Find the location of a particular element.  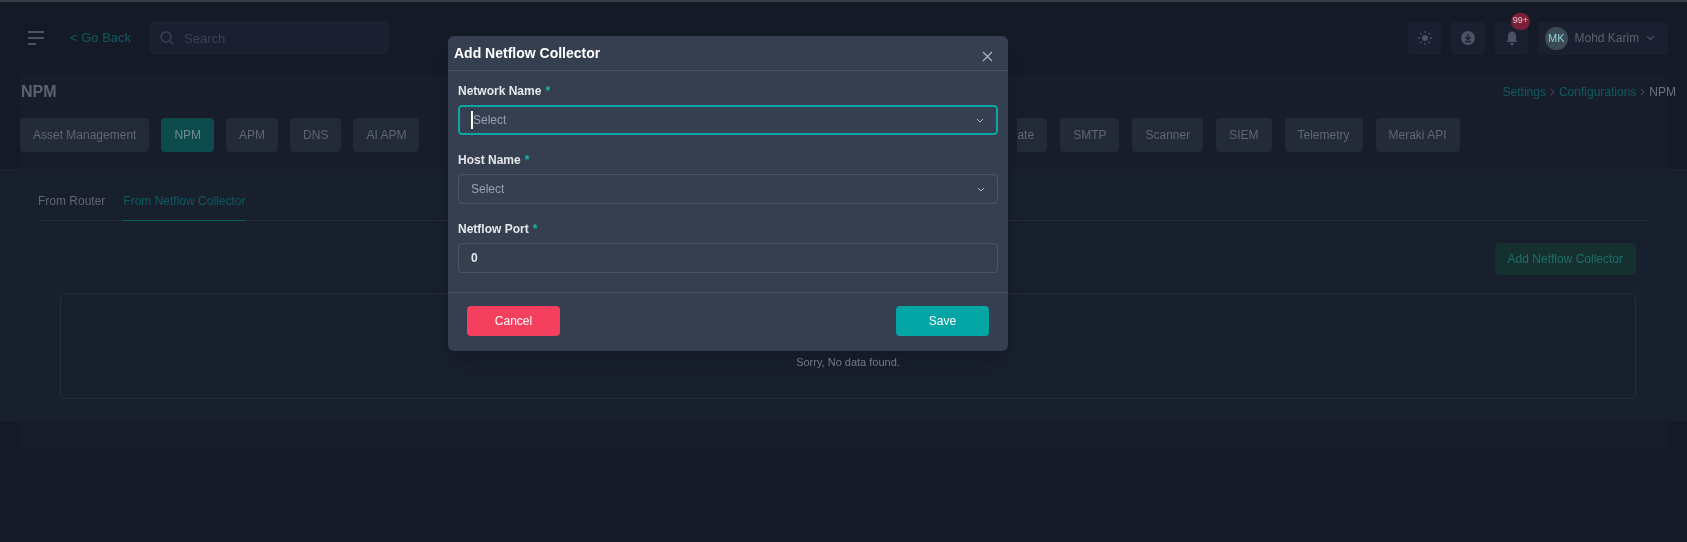

download-button is located at coordinates (1468, 38).